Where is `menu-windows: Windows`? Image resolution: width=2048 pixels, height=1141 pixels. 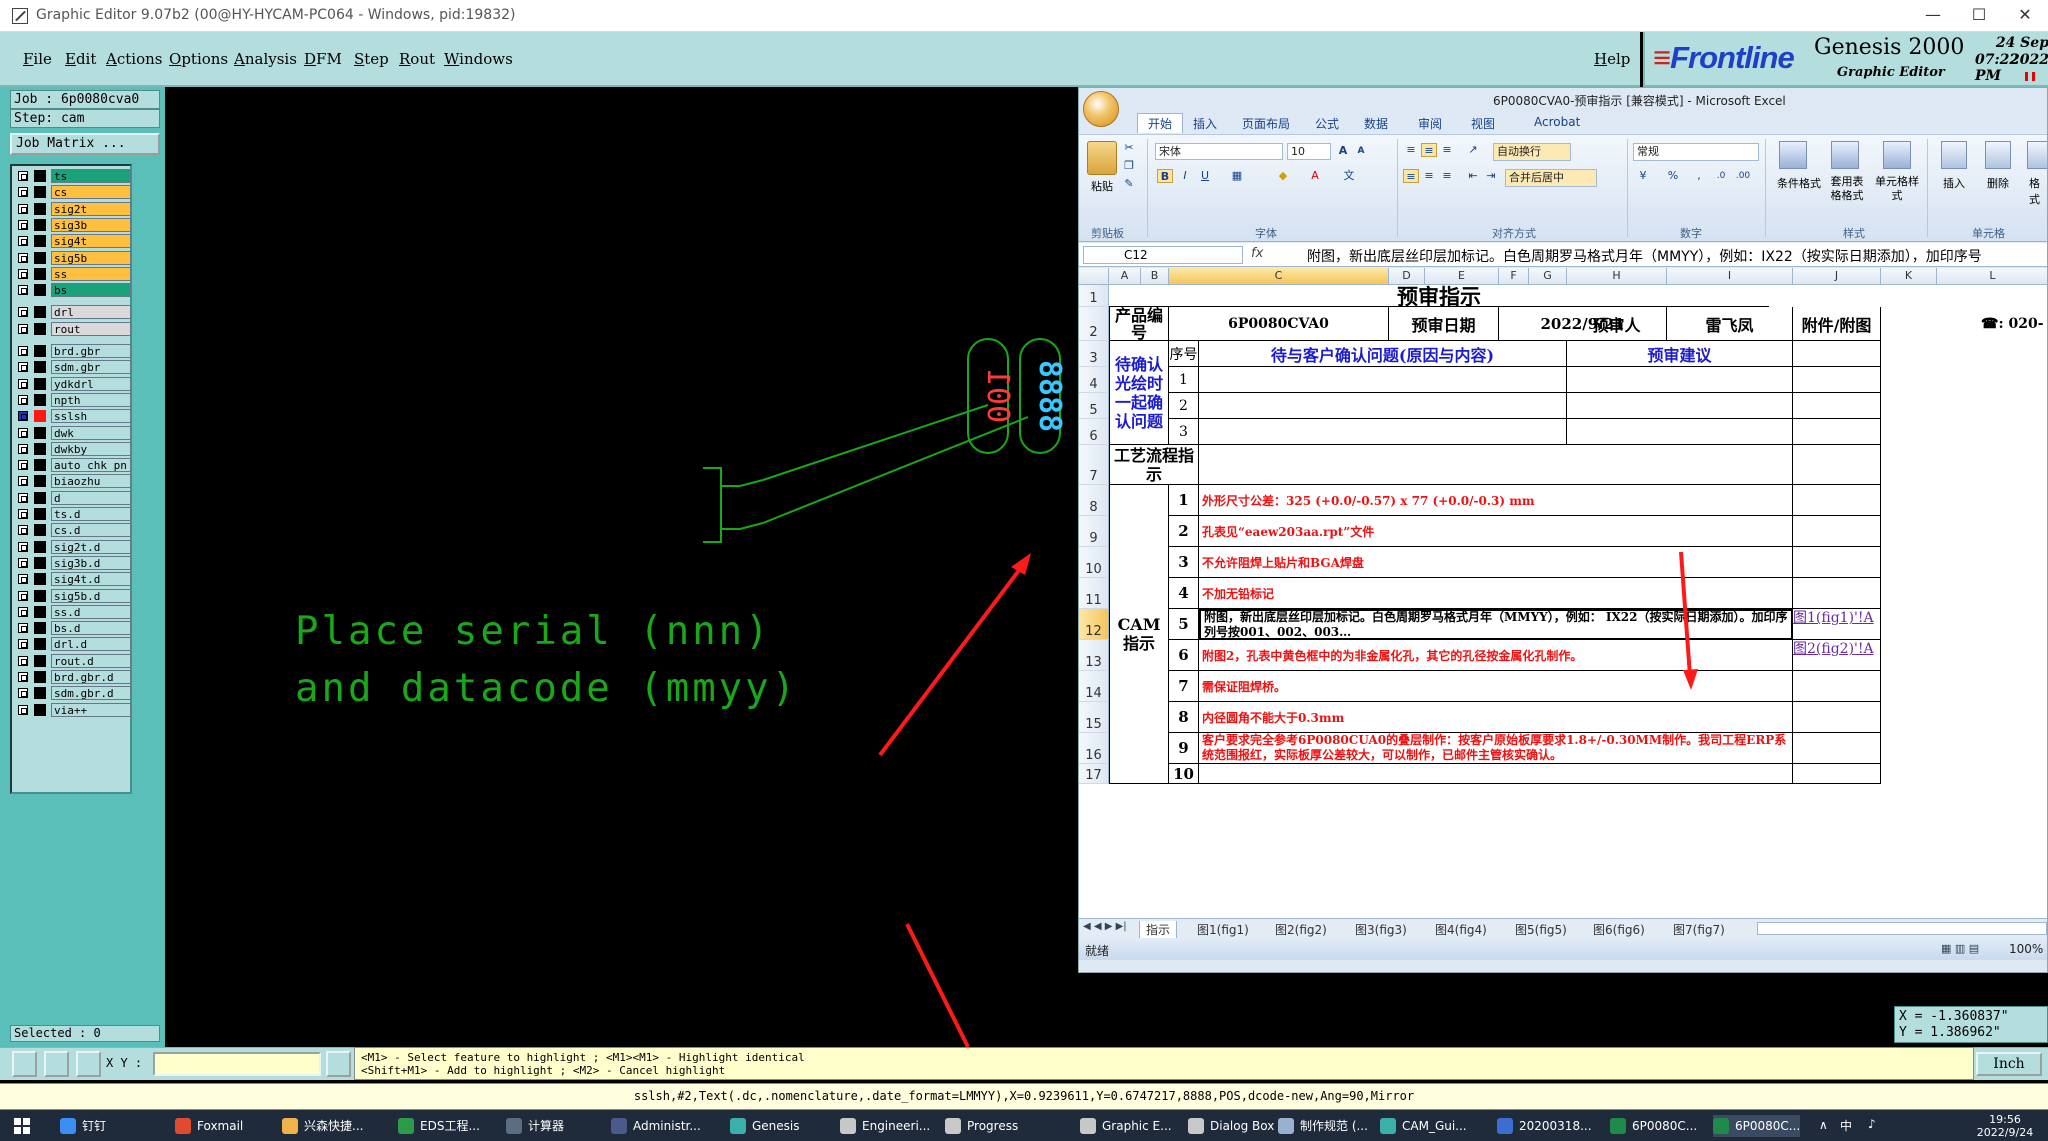 menu-windows: Windows is located at coordinates (478, 59).